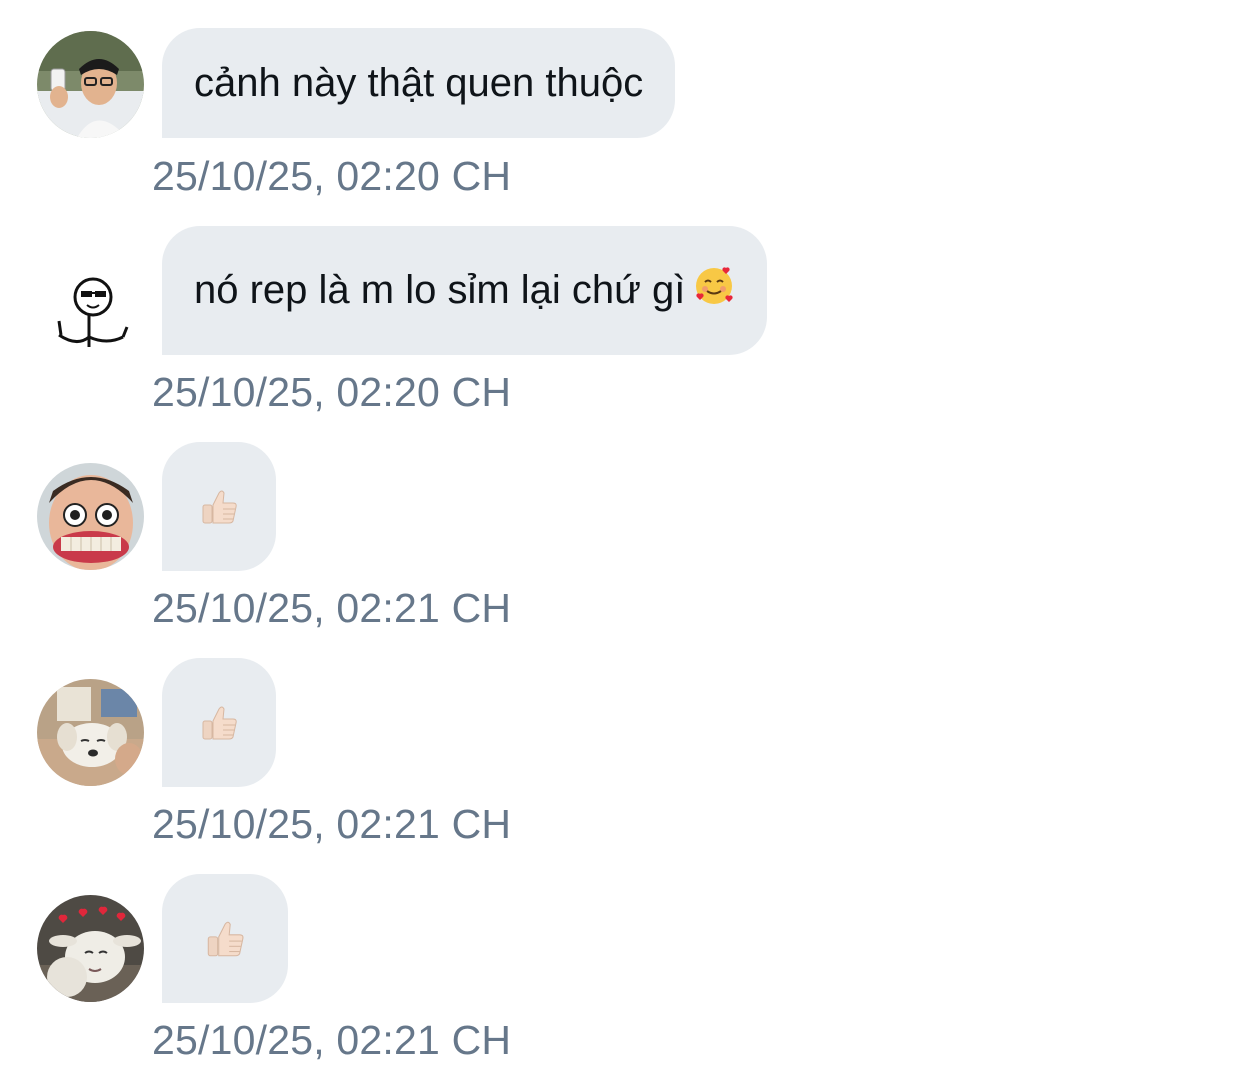  I want to click on message-text: nó rep là m lo sỉm lại chứ gì, so click(440, 290).